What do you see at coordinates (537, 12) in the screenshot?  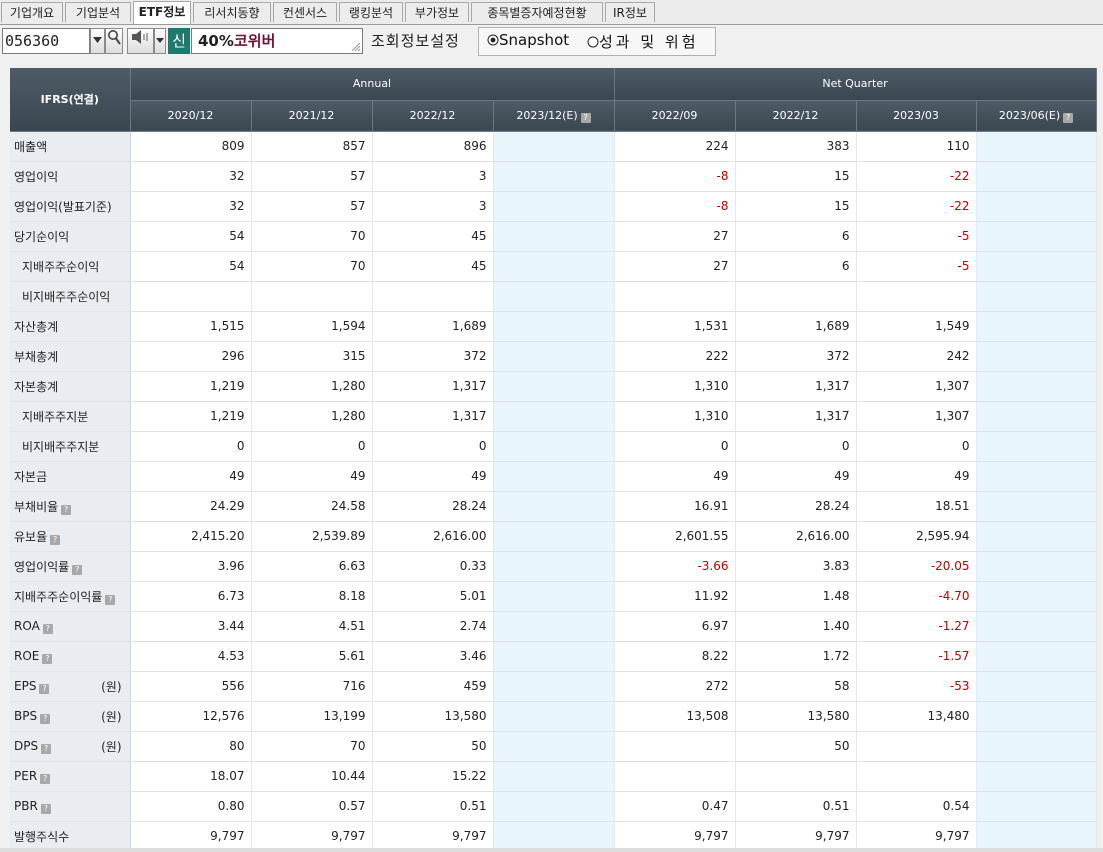 I see `tab-capital-increase-schedule: 종목별증자예정현황` at bounding box center [537, 12].